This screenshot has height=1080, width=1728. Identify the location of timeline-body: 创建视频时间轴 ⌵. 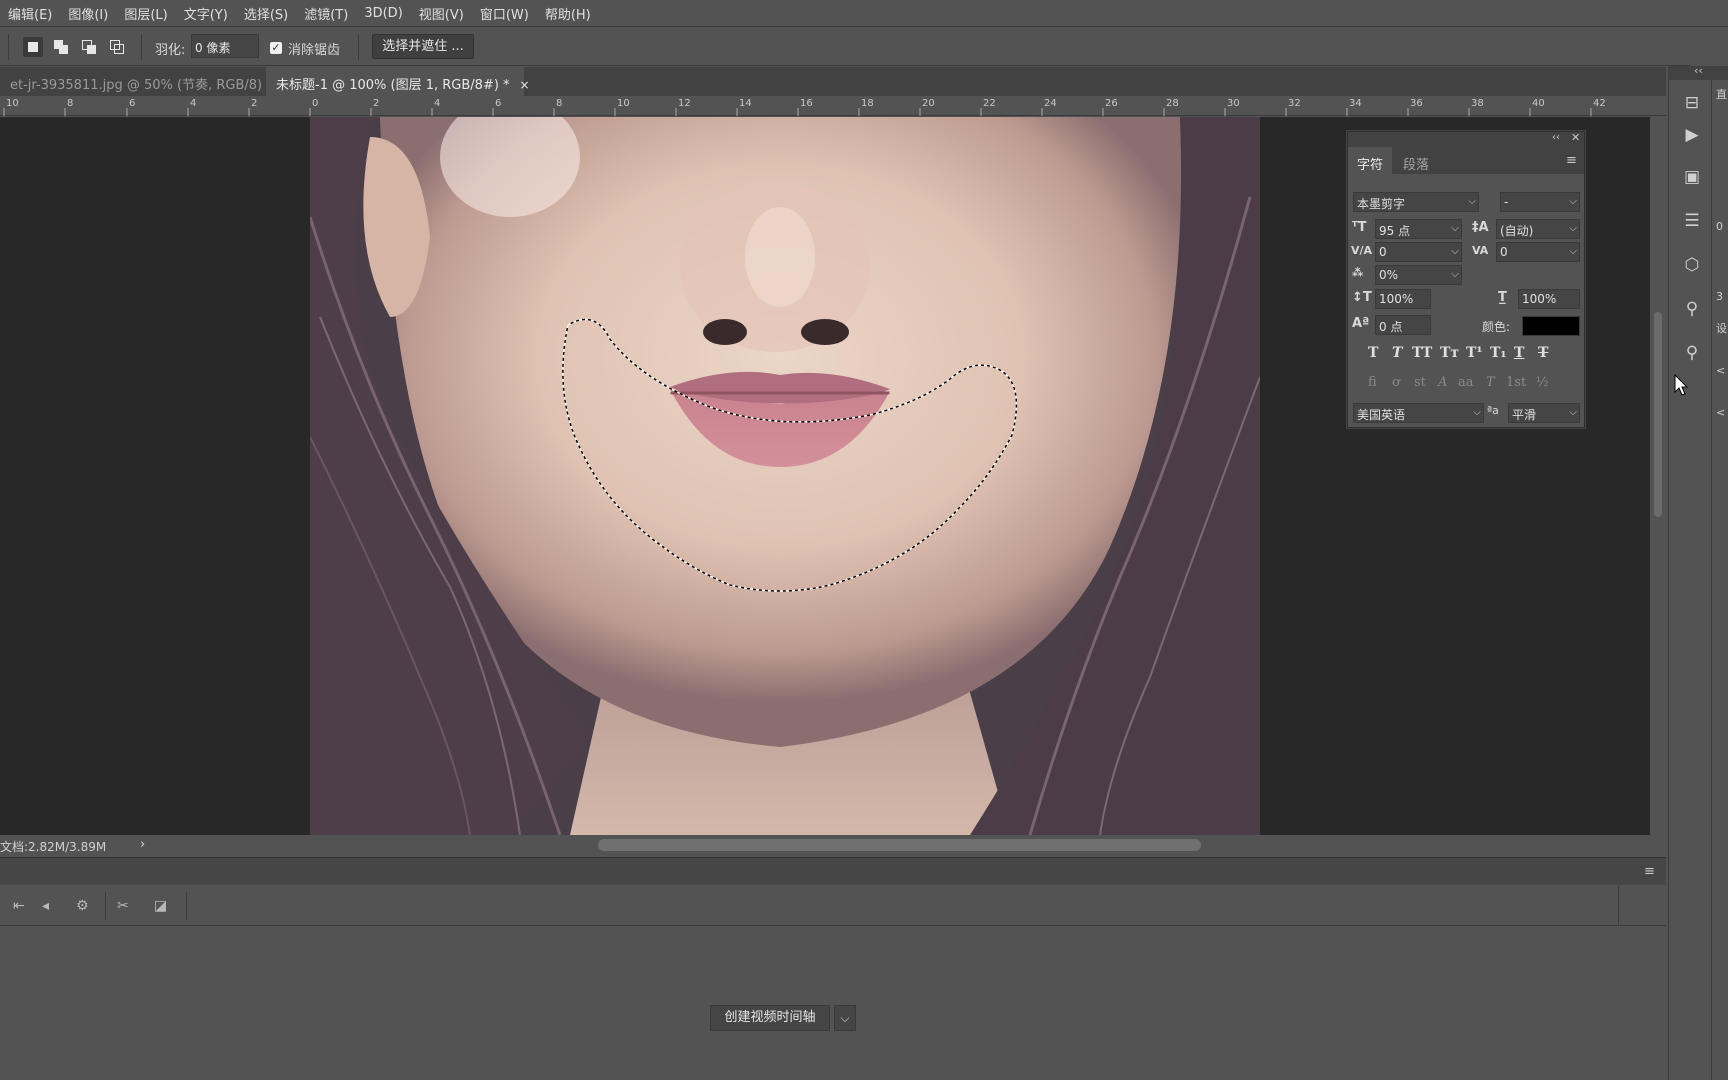
(833, 1003).